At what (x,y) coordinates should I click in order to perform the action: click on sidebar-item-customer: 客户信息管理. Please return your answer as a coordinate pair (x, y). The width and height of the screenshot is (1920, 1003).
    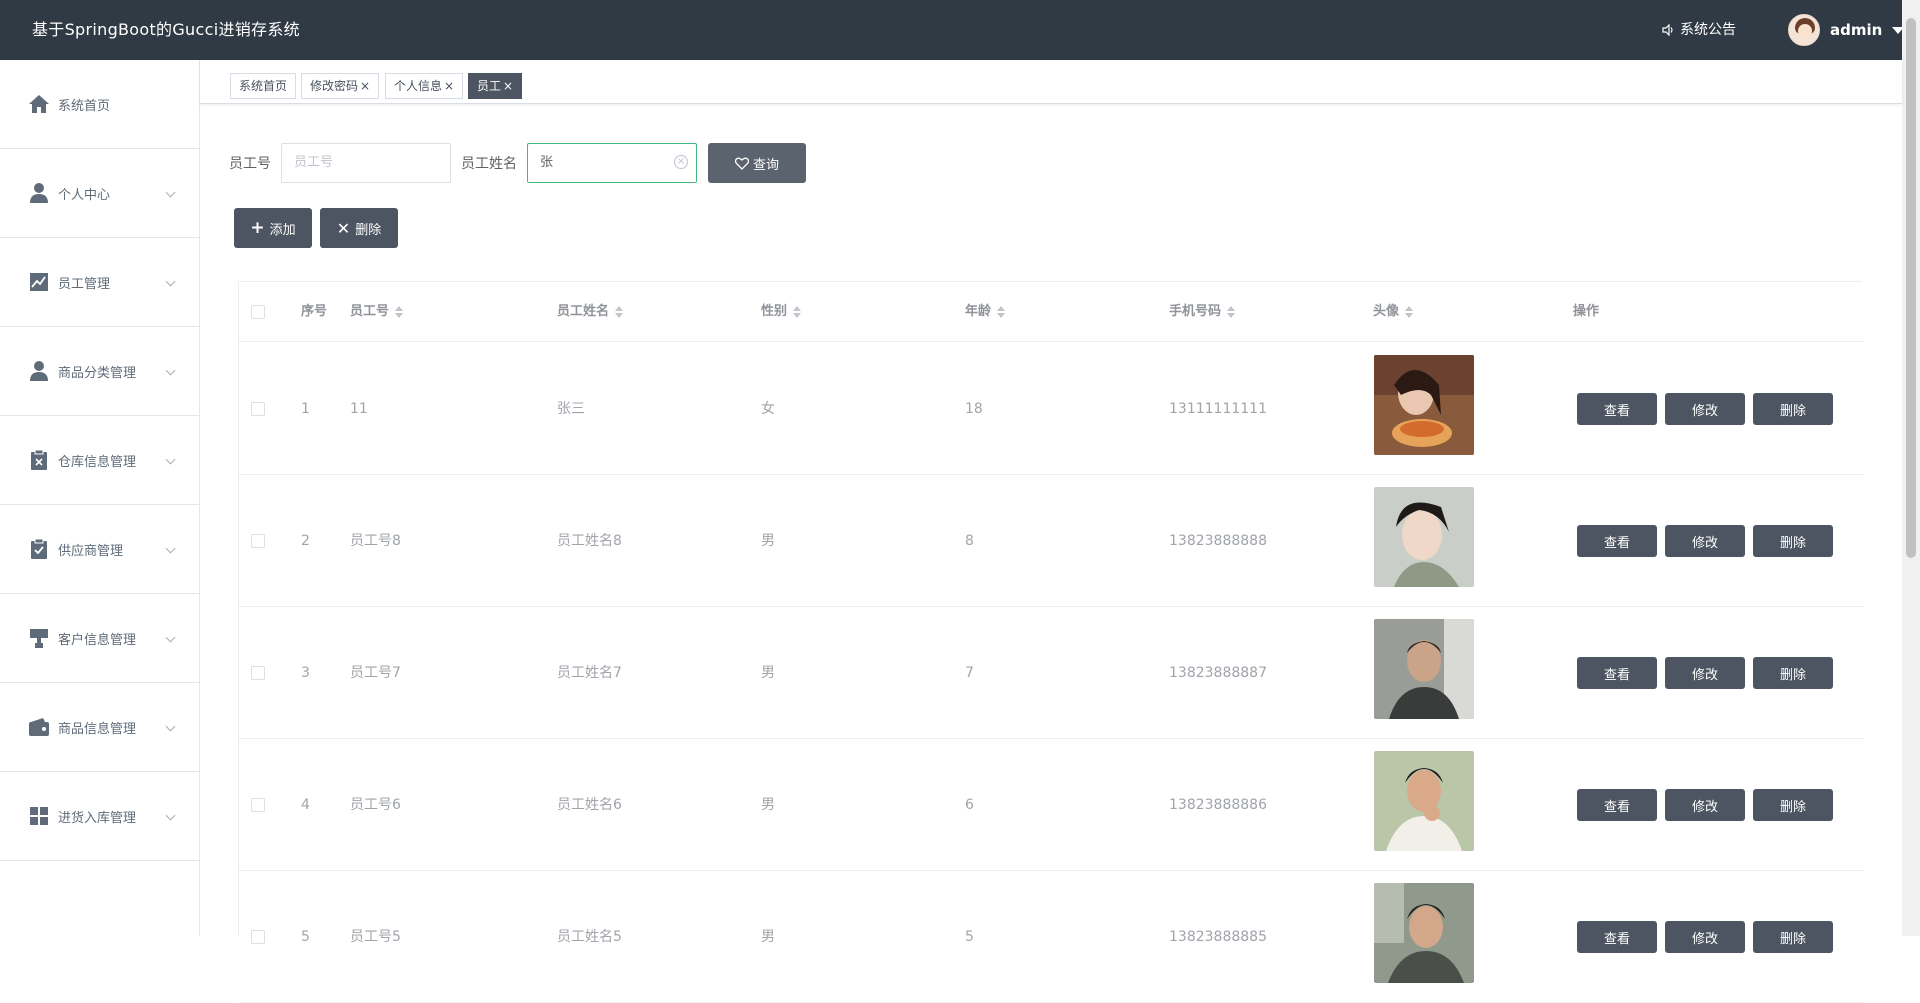
    Looking at the image, I should click on (99, 638).